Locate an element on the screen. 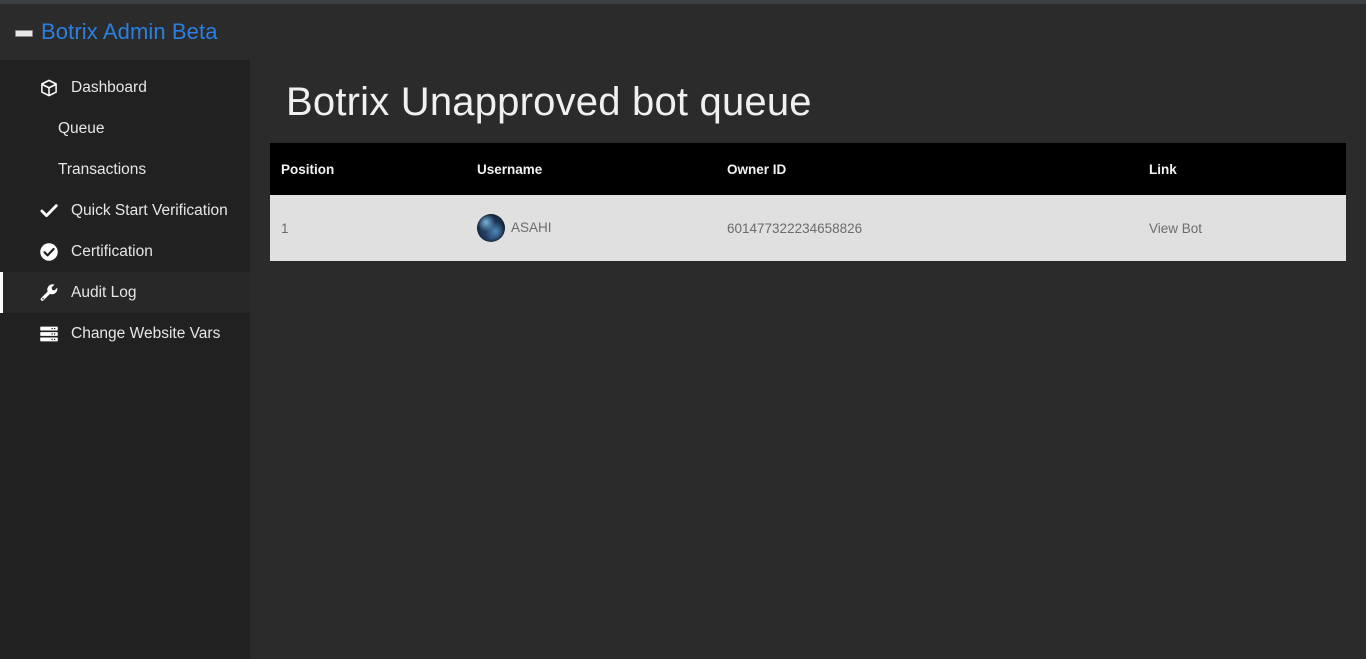 This screenshot has height=659, width=1366. column-header-username: Username is located at coordinates (510, 169).